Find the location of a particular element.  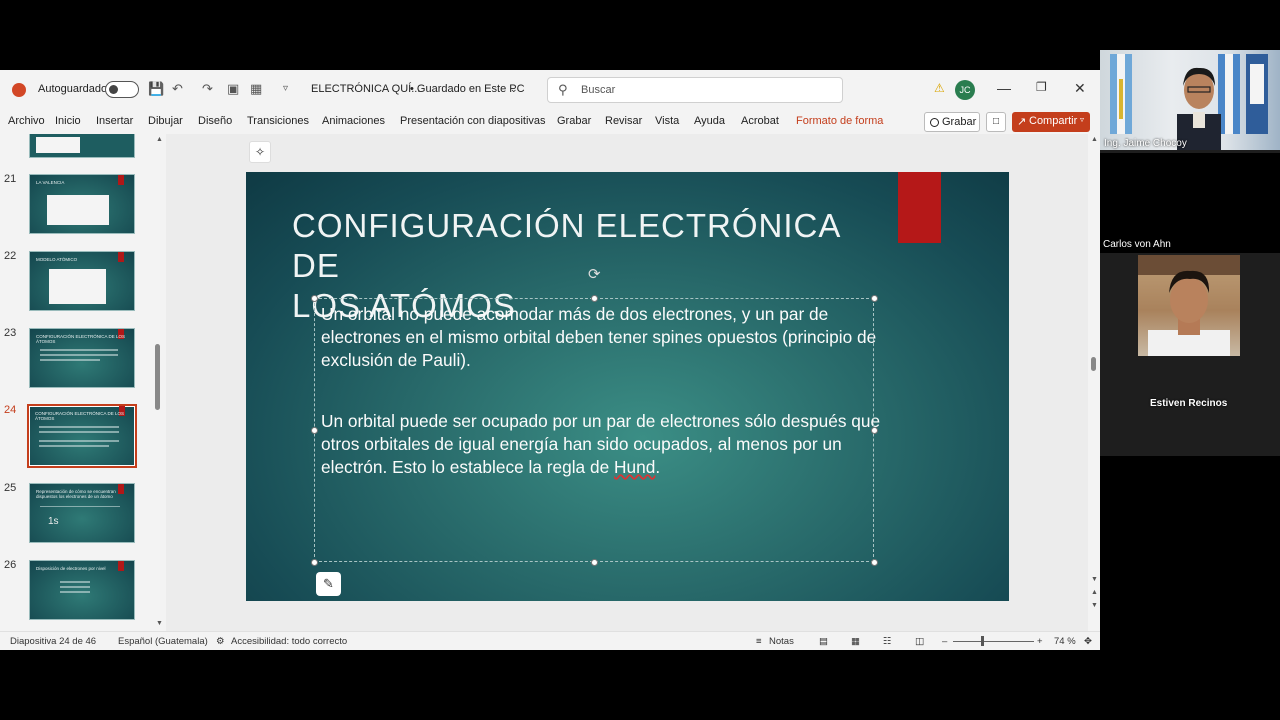

thumbnail-slide-22: MODELO ATÓMICO is located at coordinates (82, 281).